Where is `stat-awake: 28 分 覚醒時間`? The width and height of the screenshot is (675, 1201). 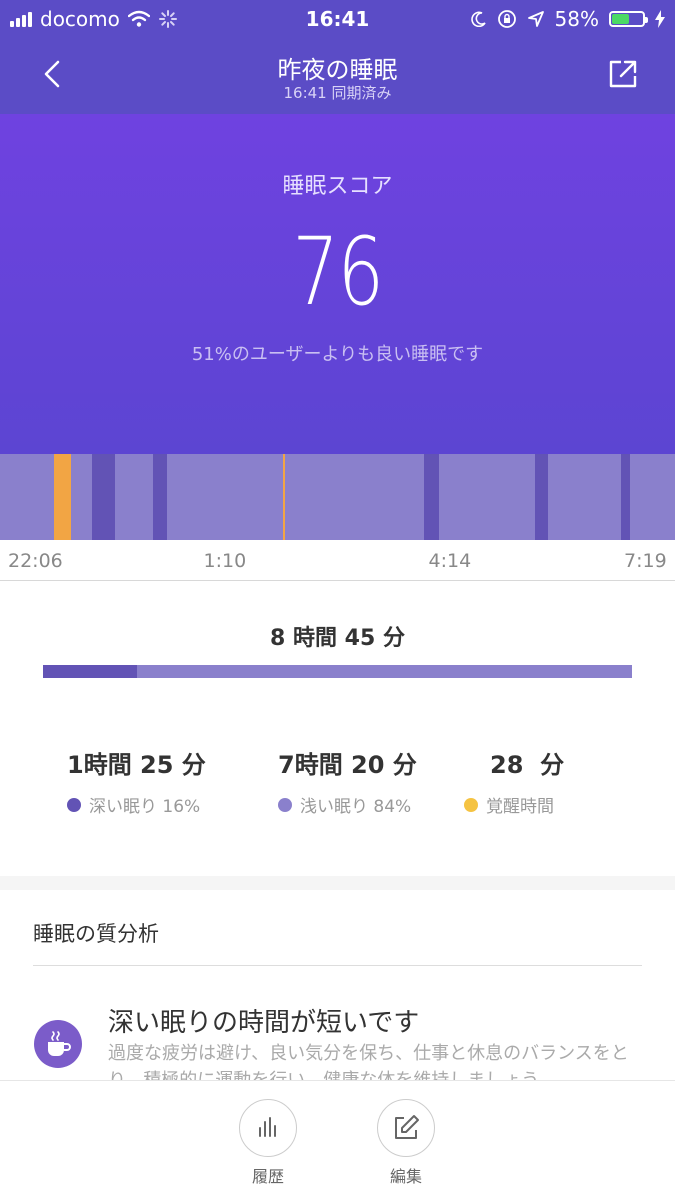 stat-awake: 28 分 覚醒時間 is located at coordinates (514, 781).